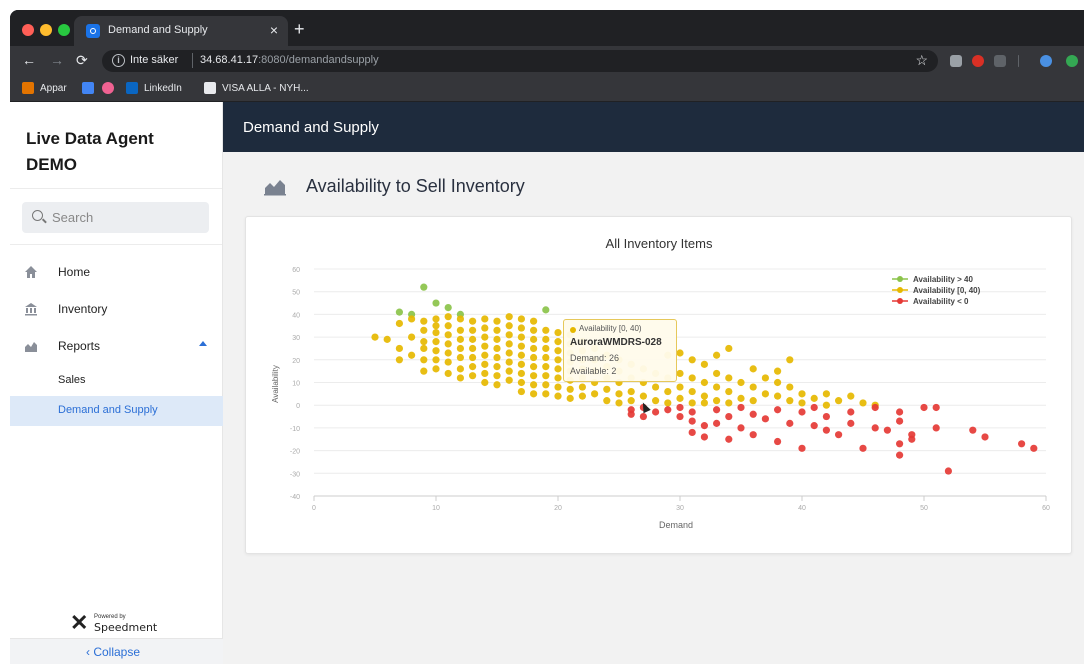  Describe the element at coordinates (116, 411) in the screenshot. I see `sidebar-item-demand-and-supply: Demand and Supply` at that location.